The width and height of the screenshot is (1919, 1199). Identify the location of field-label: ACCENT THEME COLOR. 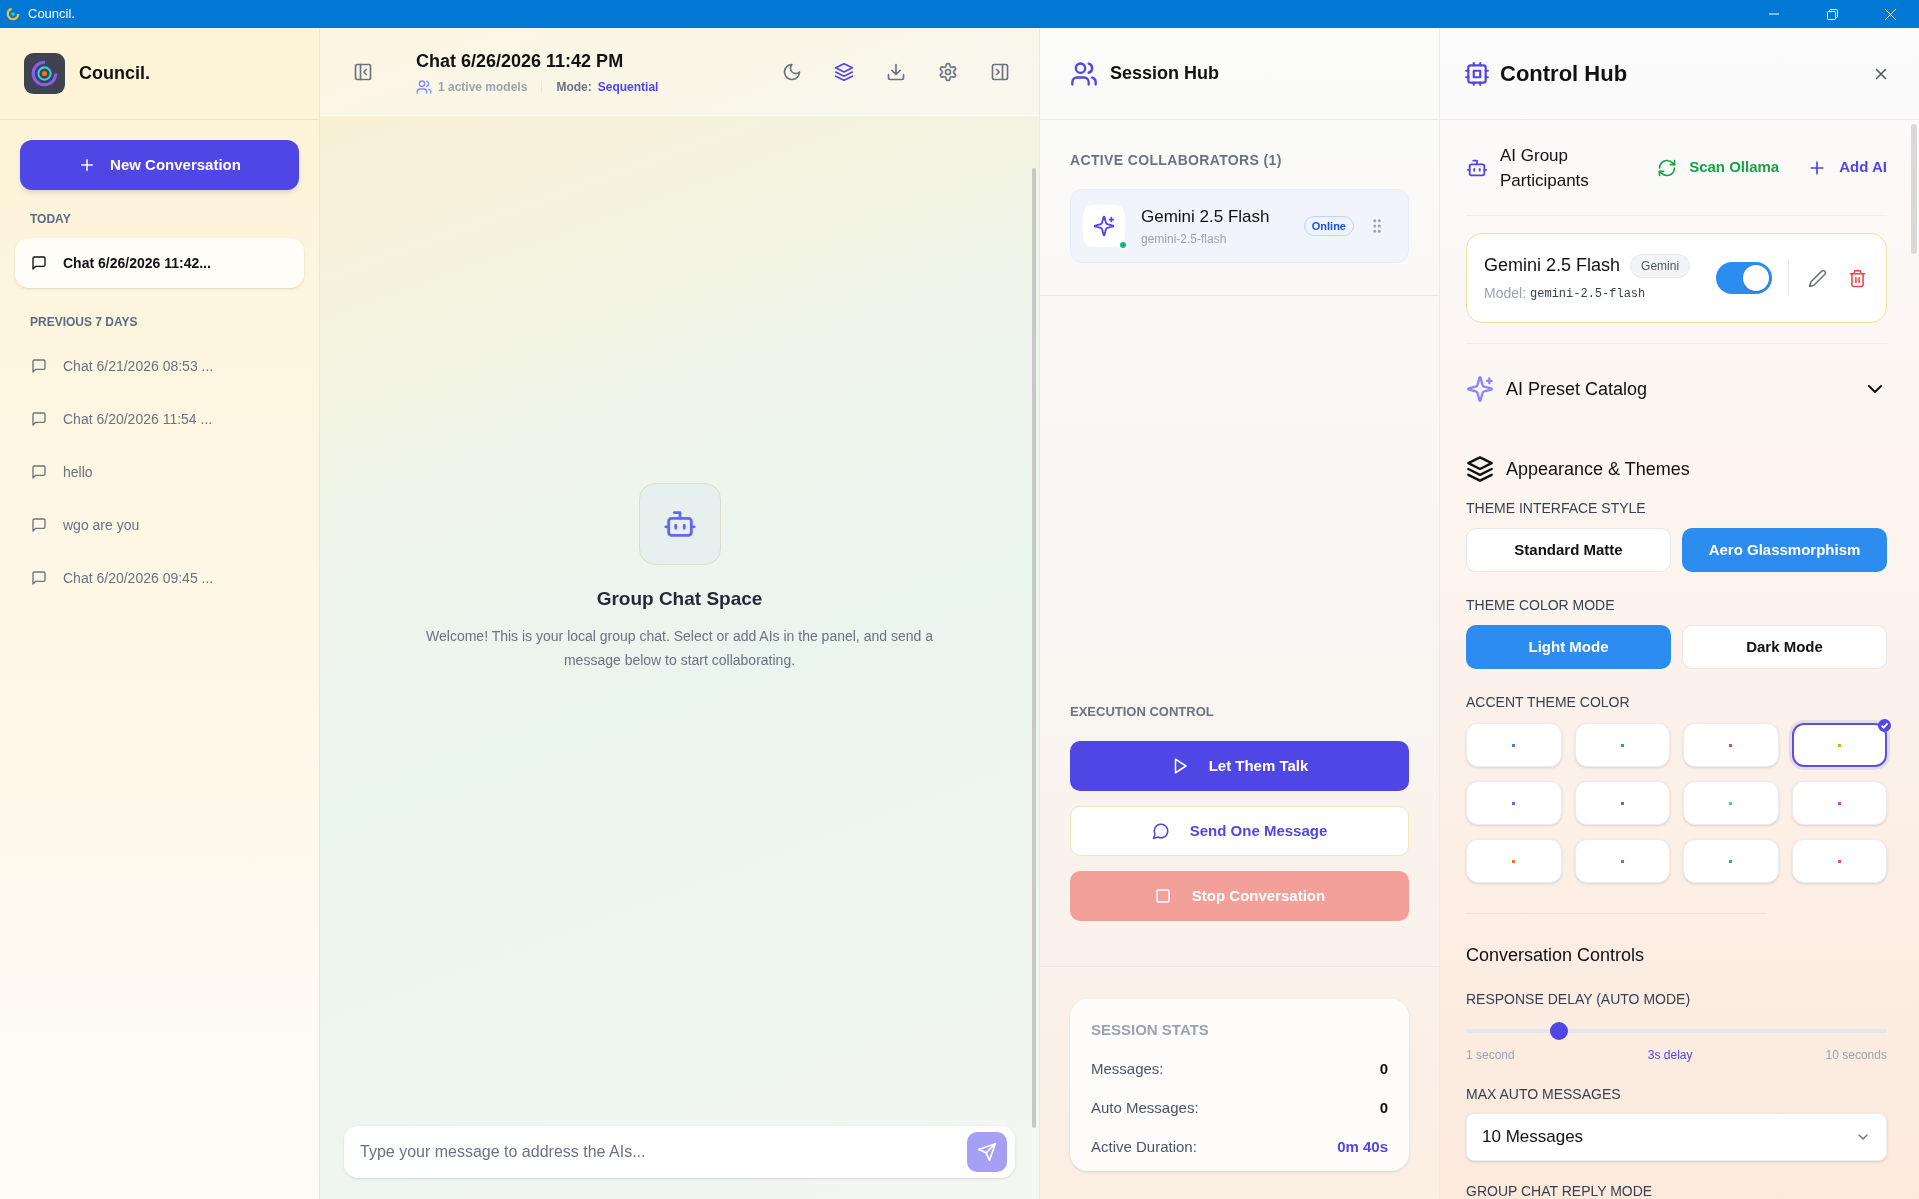
(1548, 702).